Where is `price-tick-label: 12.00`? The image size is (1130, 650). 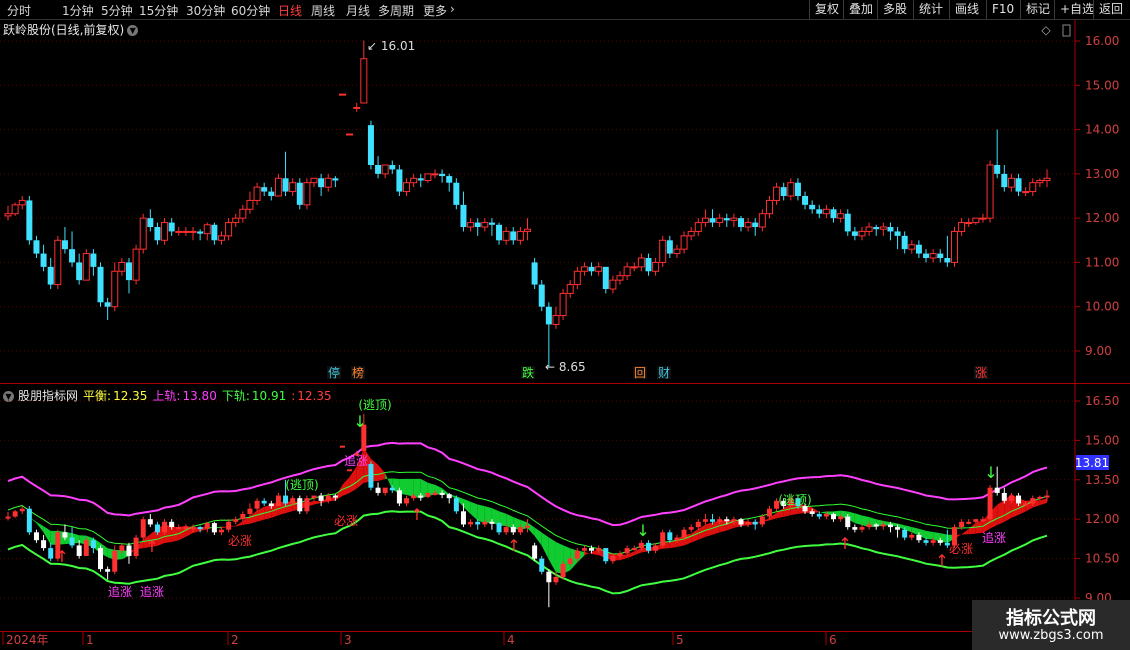 price-tick-label: 12.00 is located at coordinates (1102, 218).